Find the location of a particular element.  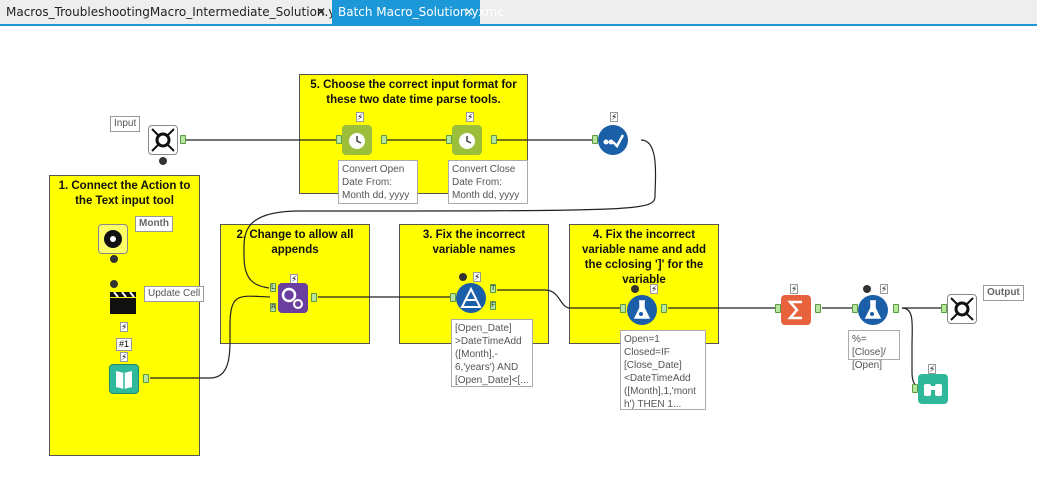

wire-filter-to-formula1 is located at coordinates (558, 299).